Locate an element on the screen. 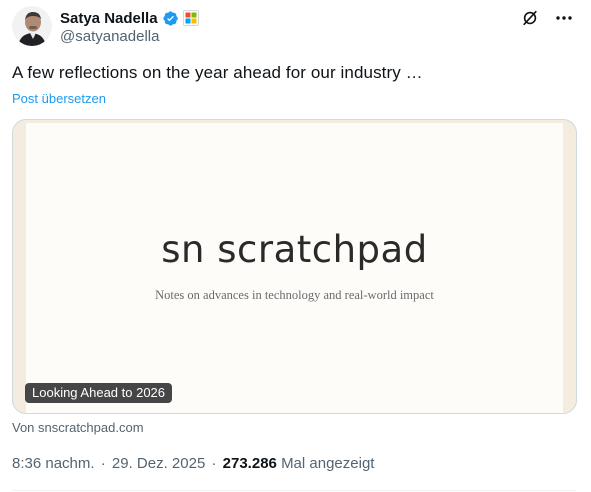 The width and height of the screenshot is (591, 492). avatar is located at coordinates (32, 26).